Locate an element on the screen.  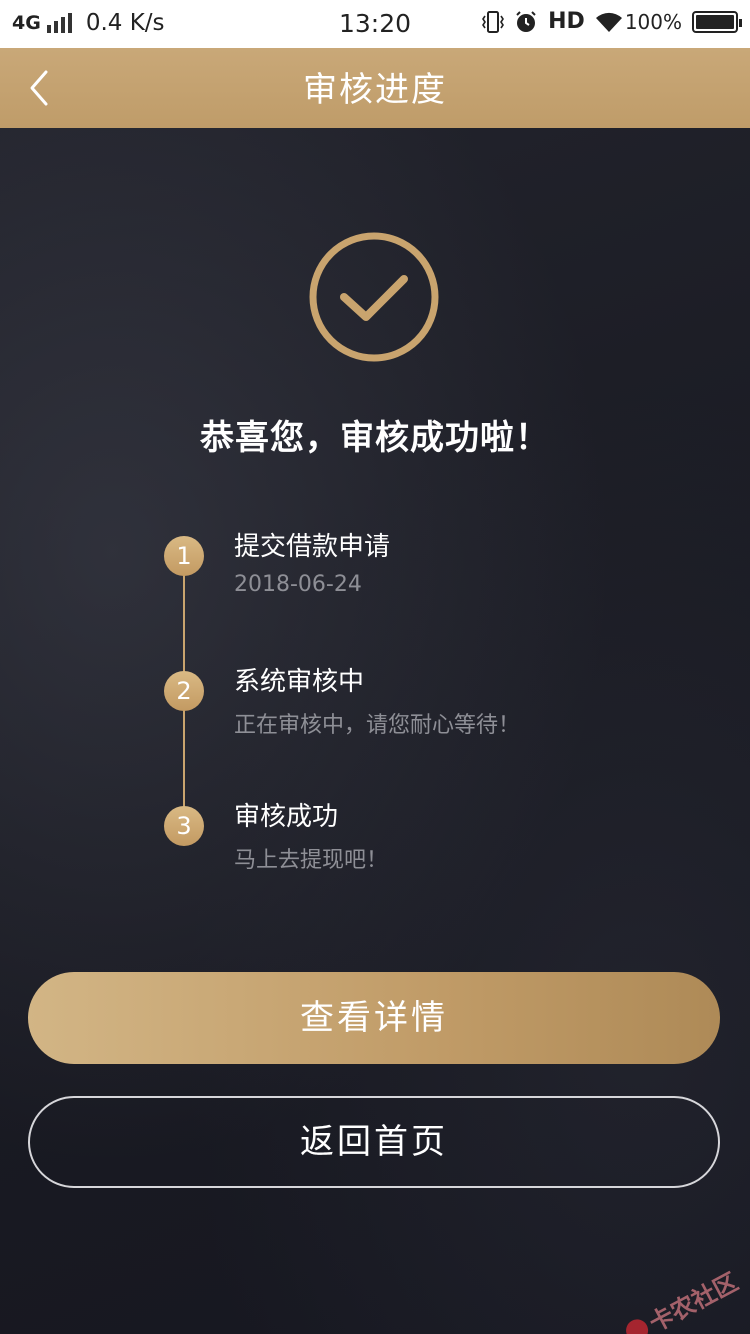
watermark-text: 卡农社区 is located at coordinates (693, 1300).